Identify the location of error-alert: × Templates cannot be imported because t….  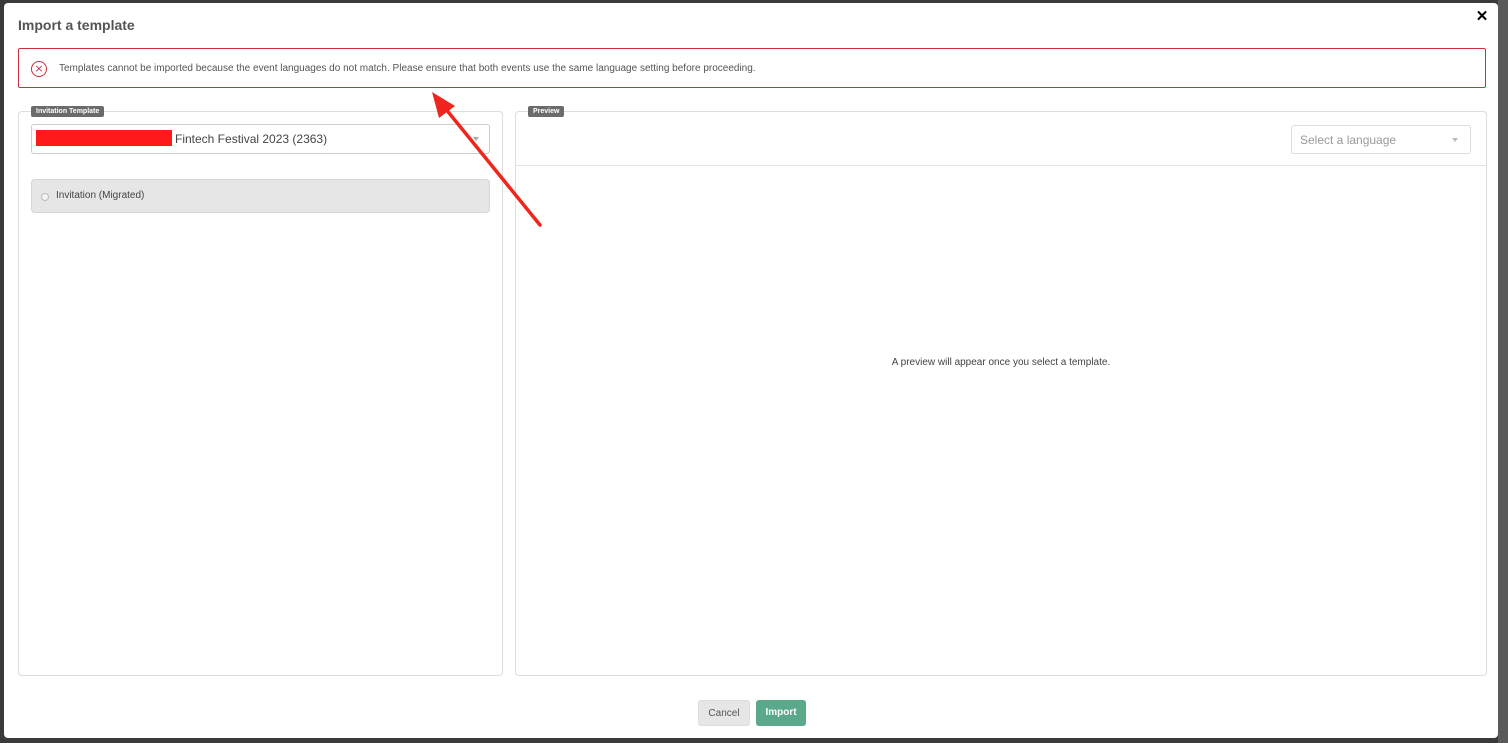
(752, 68).